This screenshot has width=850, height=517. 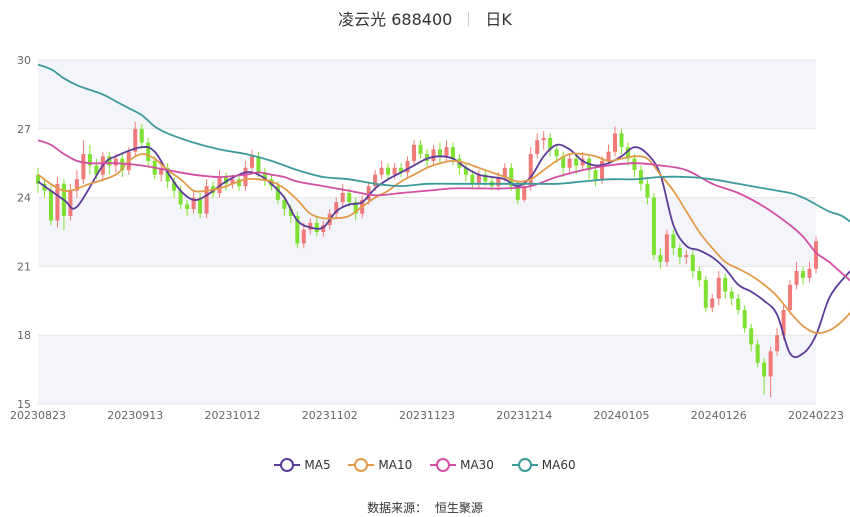 What do you see at coordinates (24, 232) in the screenshot?
I see `y-axis-ticks: 151821242730` at bounding box center [24, 232].